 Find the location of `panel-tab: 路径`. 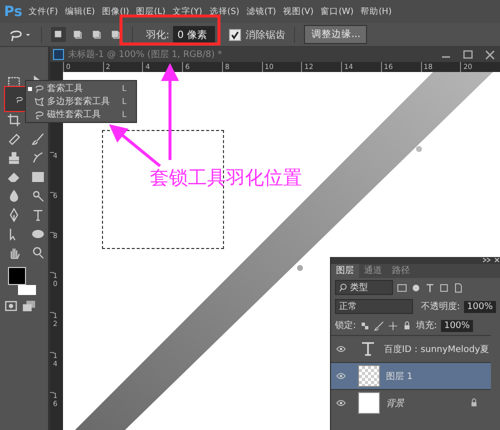

panel-tab: 路径 is located at coordinates (401, 271).